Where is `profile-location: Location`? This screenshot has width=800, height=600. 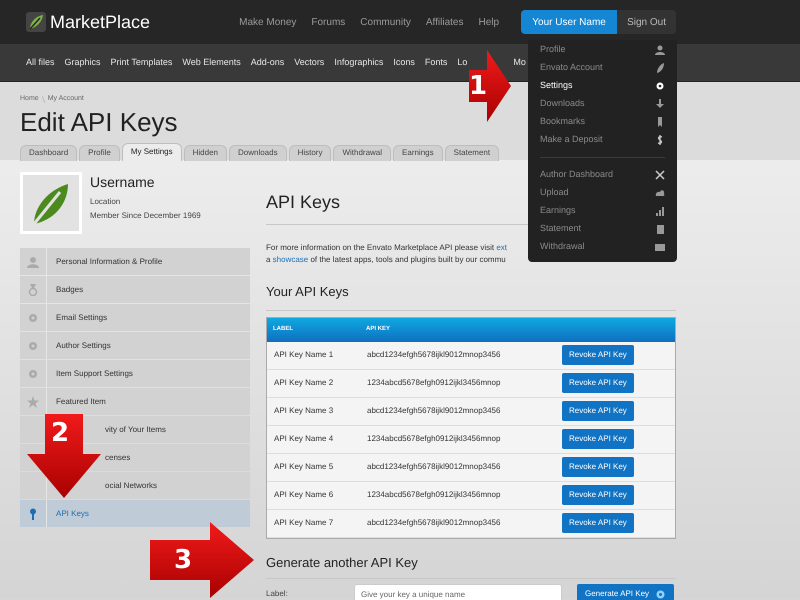 profile-location: Location is located at coordinates (106, 202).